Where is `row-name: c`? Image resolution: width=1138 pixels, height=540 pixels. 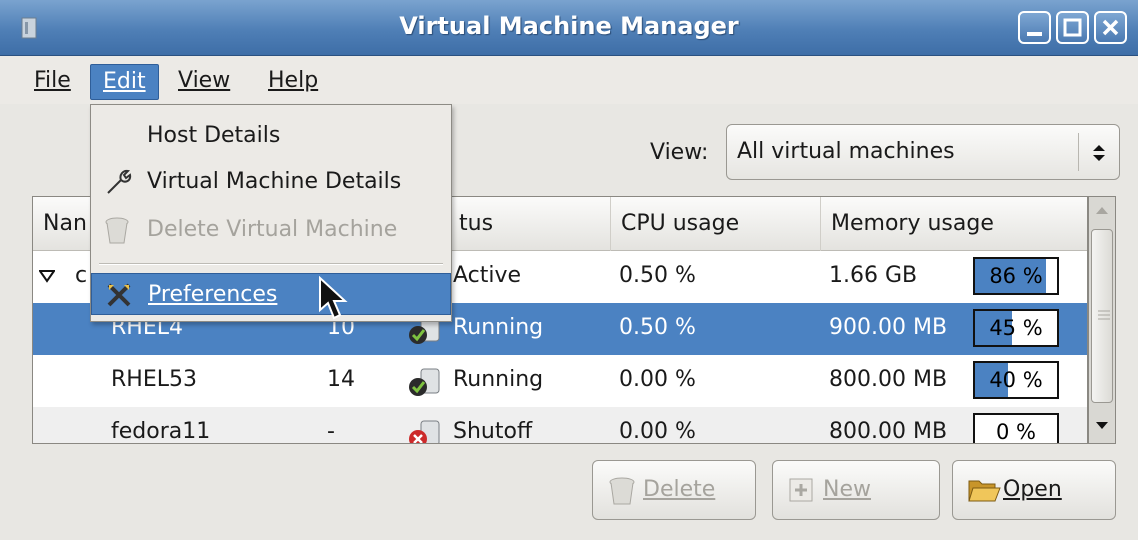 row-name: c is located at coordinates (81, 275).